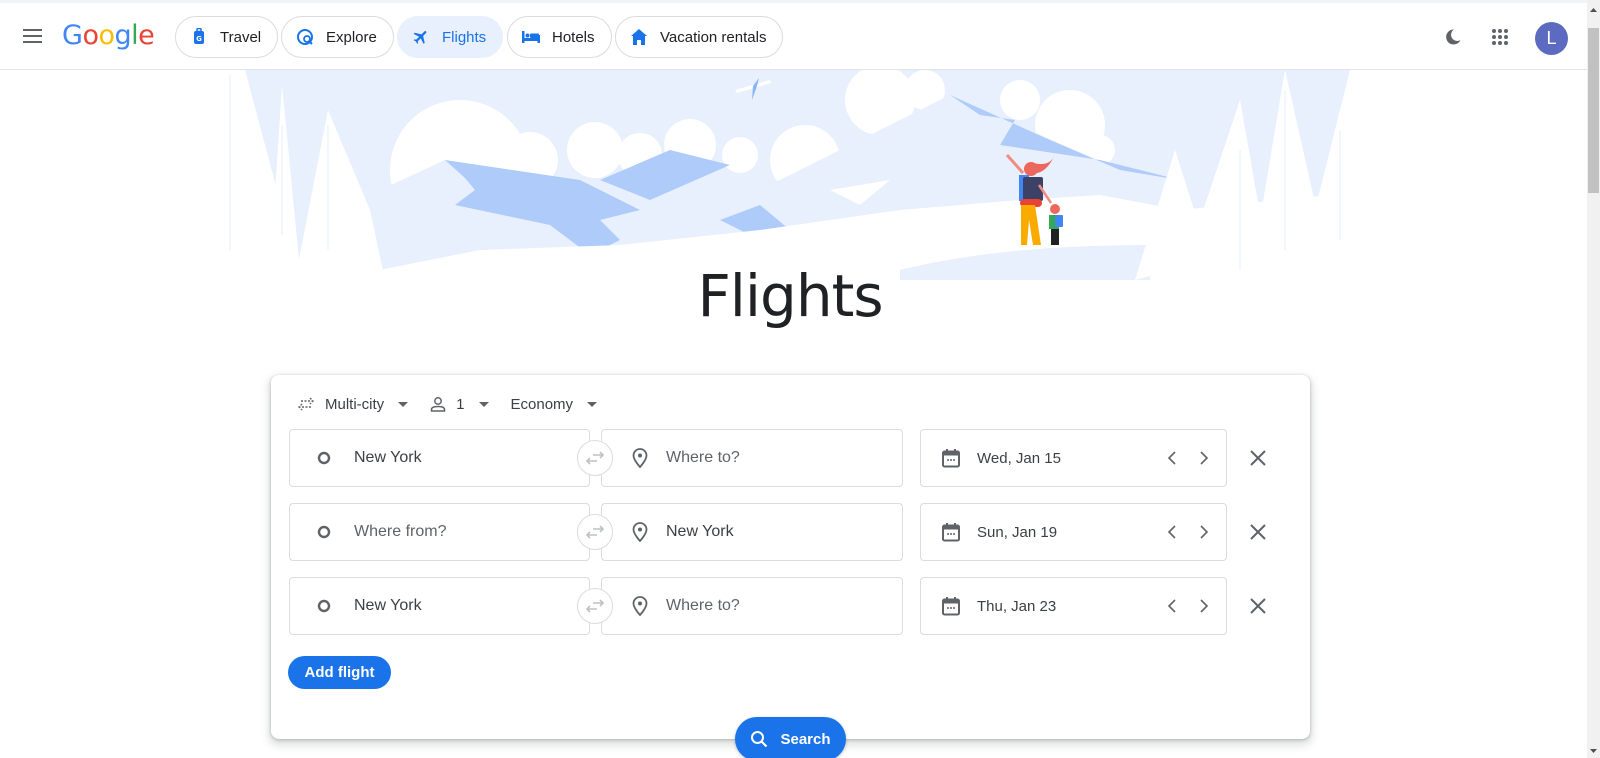  What do you see at coordinates (135, 35) in the screenshot?
I see `logo-letter: l` at bounding box center [135, 35].